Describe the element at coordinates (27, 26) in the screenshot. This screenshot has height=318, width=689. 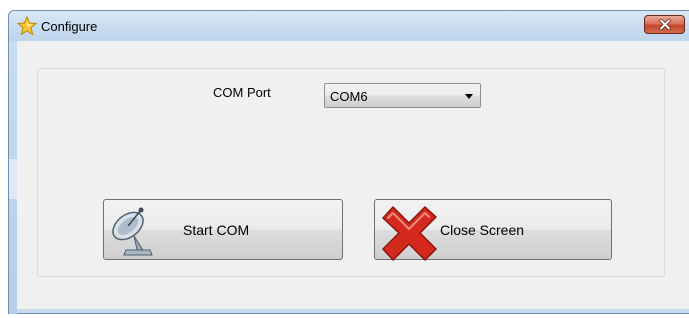
I see `star-icon` at that location.